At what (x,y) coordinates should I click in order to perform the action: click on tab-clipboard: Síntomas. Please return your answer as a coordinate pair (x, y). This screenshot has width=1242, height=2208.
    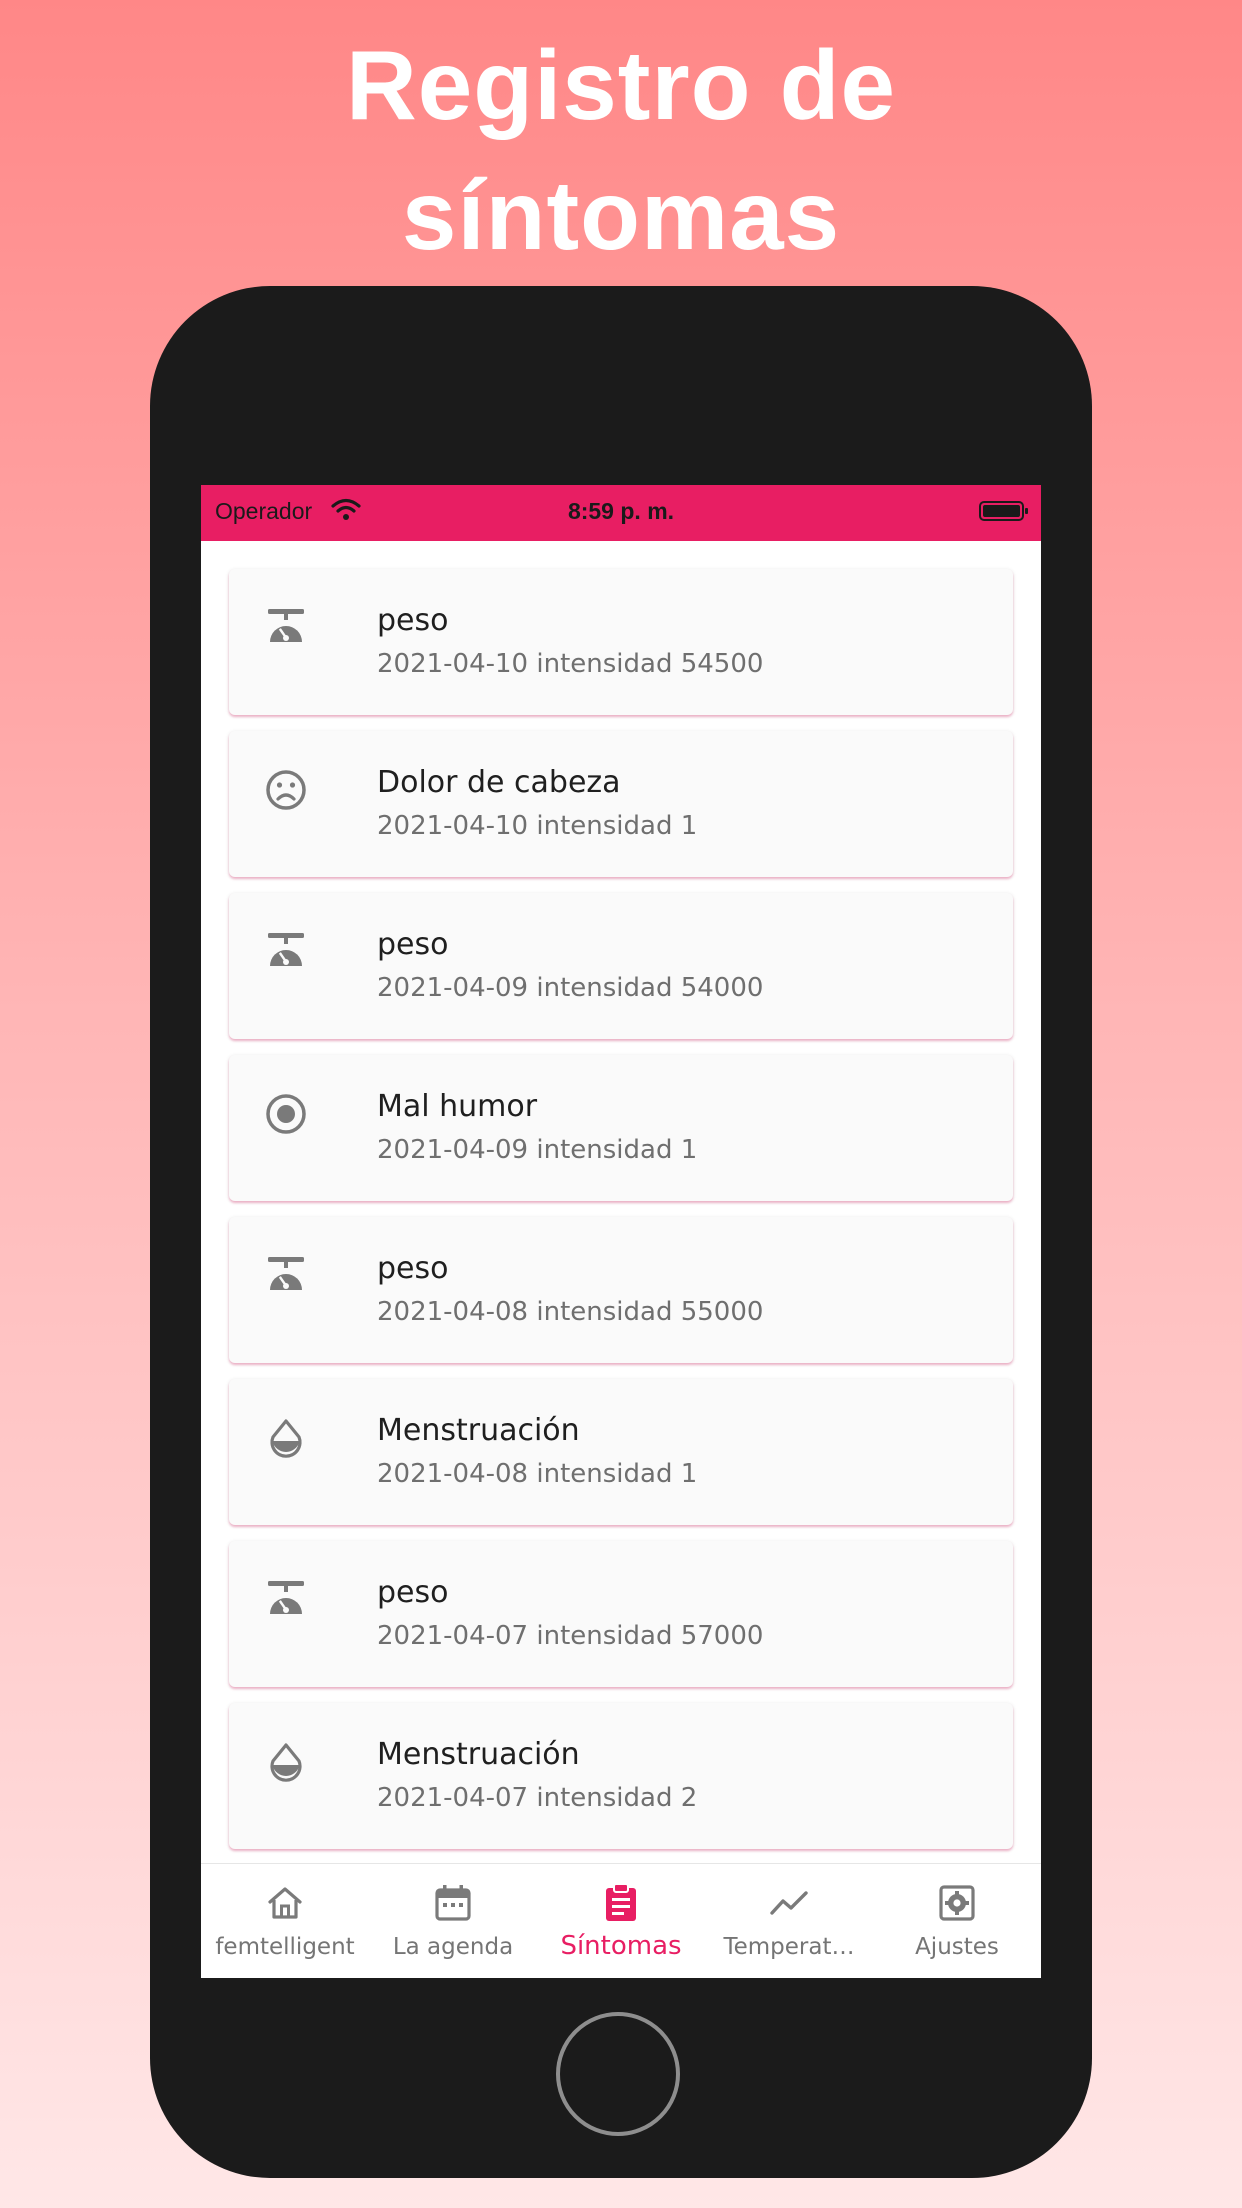
    Looking at the image, I should click on (621, 1921).